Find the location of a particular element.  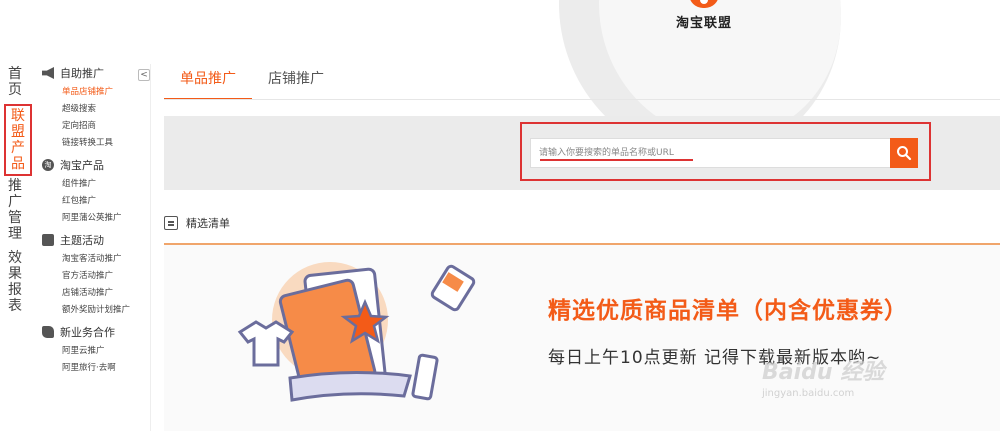

taobao-icon: 淘 is located at coordinates (48, 165).